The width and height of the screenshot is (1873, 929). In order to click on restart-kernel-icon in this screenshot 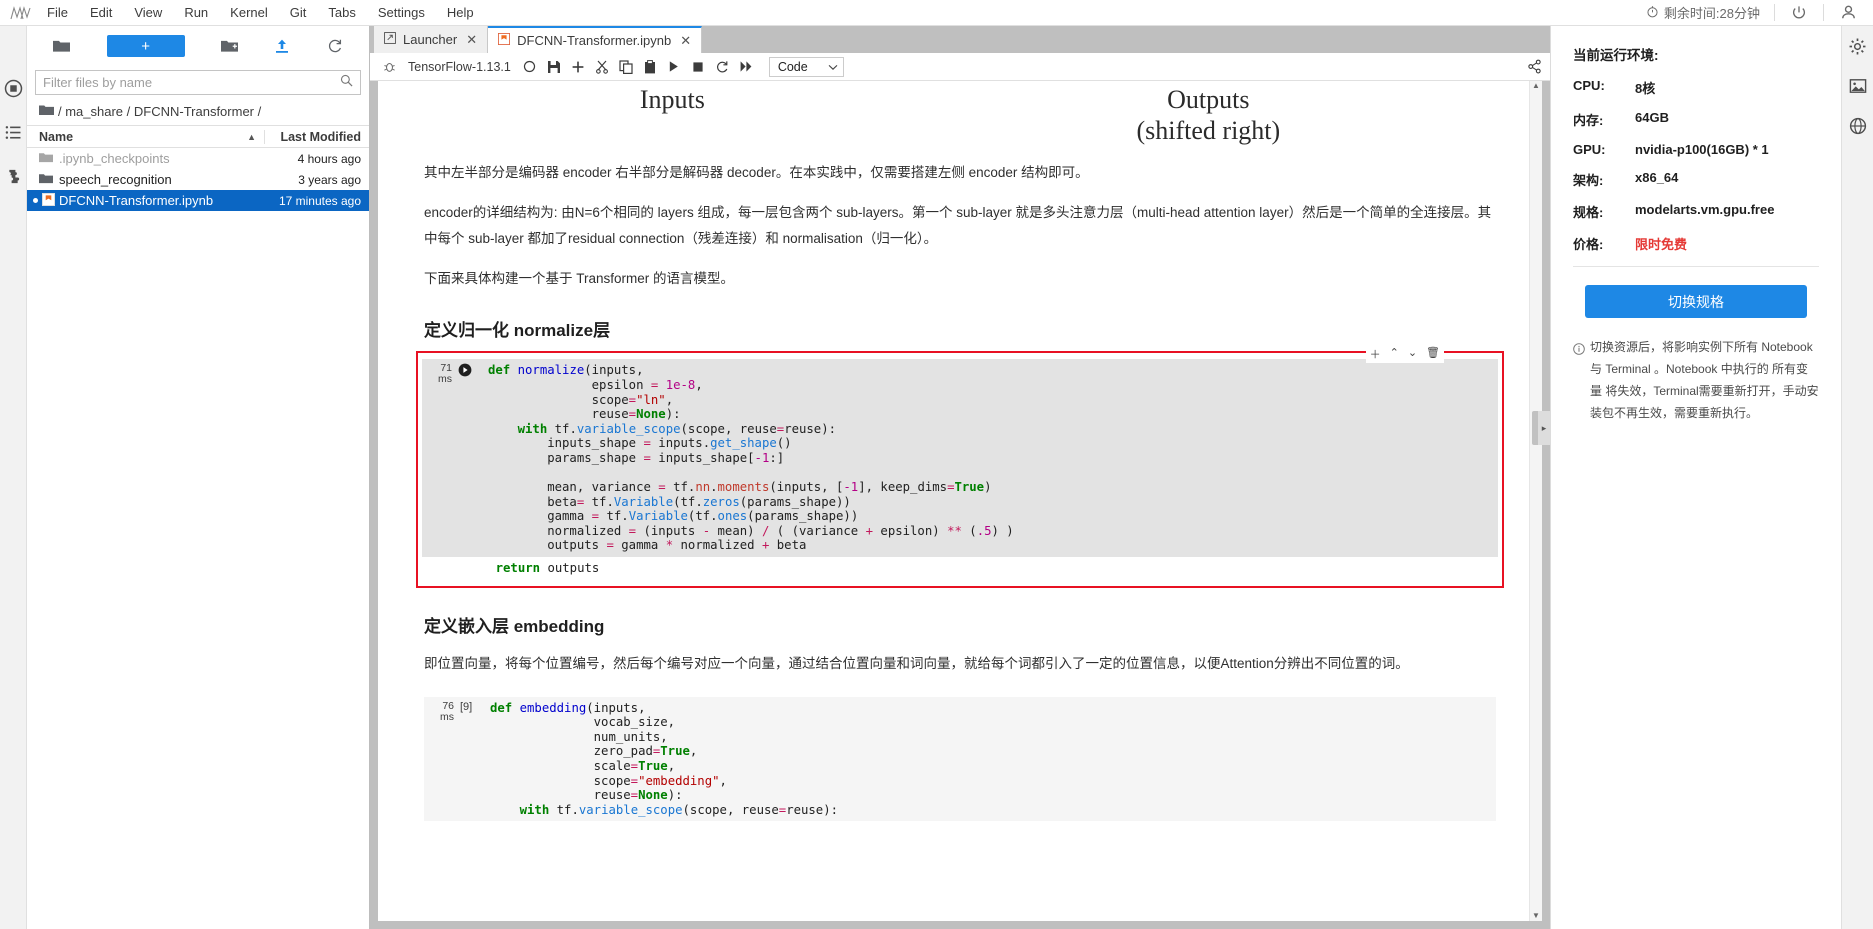, I will do `click(722, 67)`.